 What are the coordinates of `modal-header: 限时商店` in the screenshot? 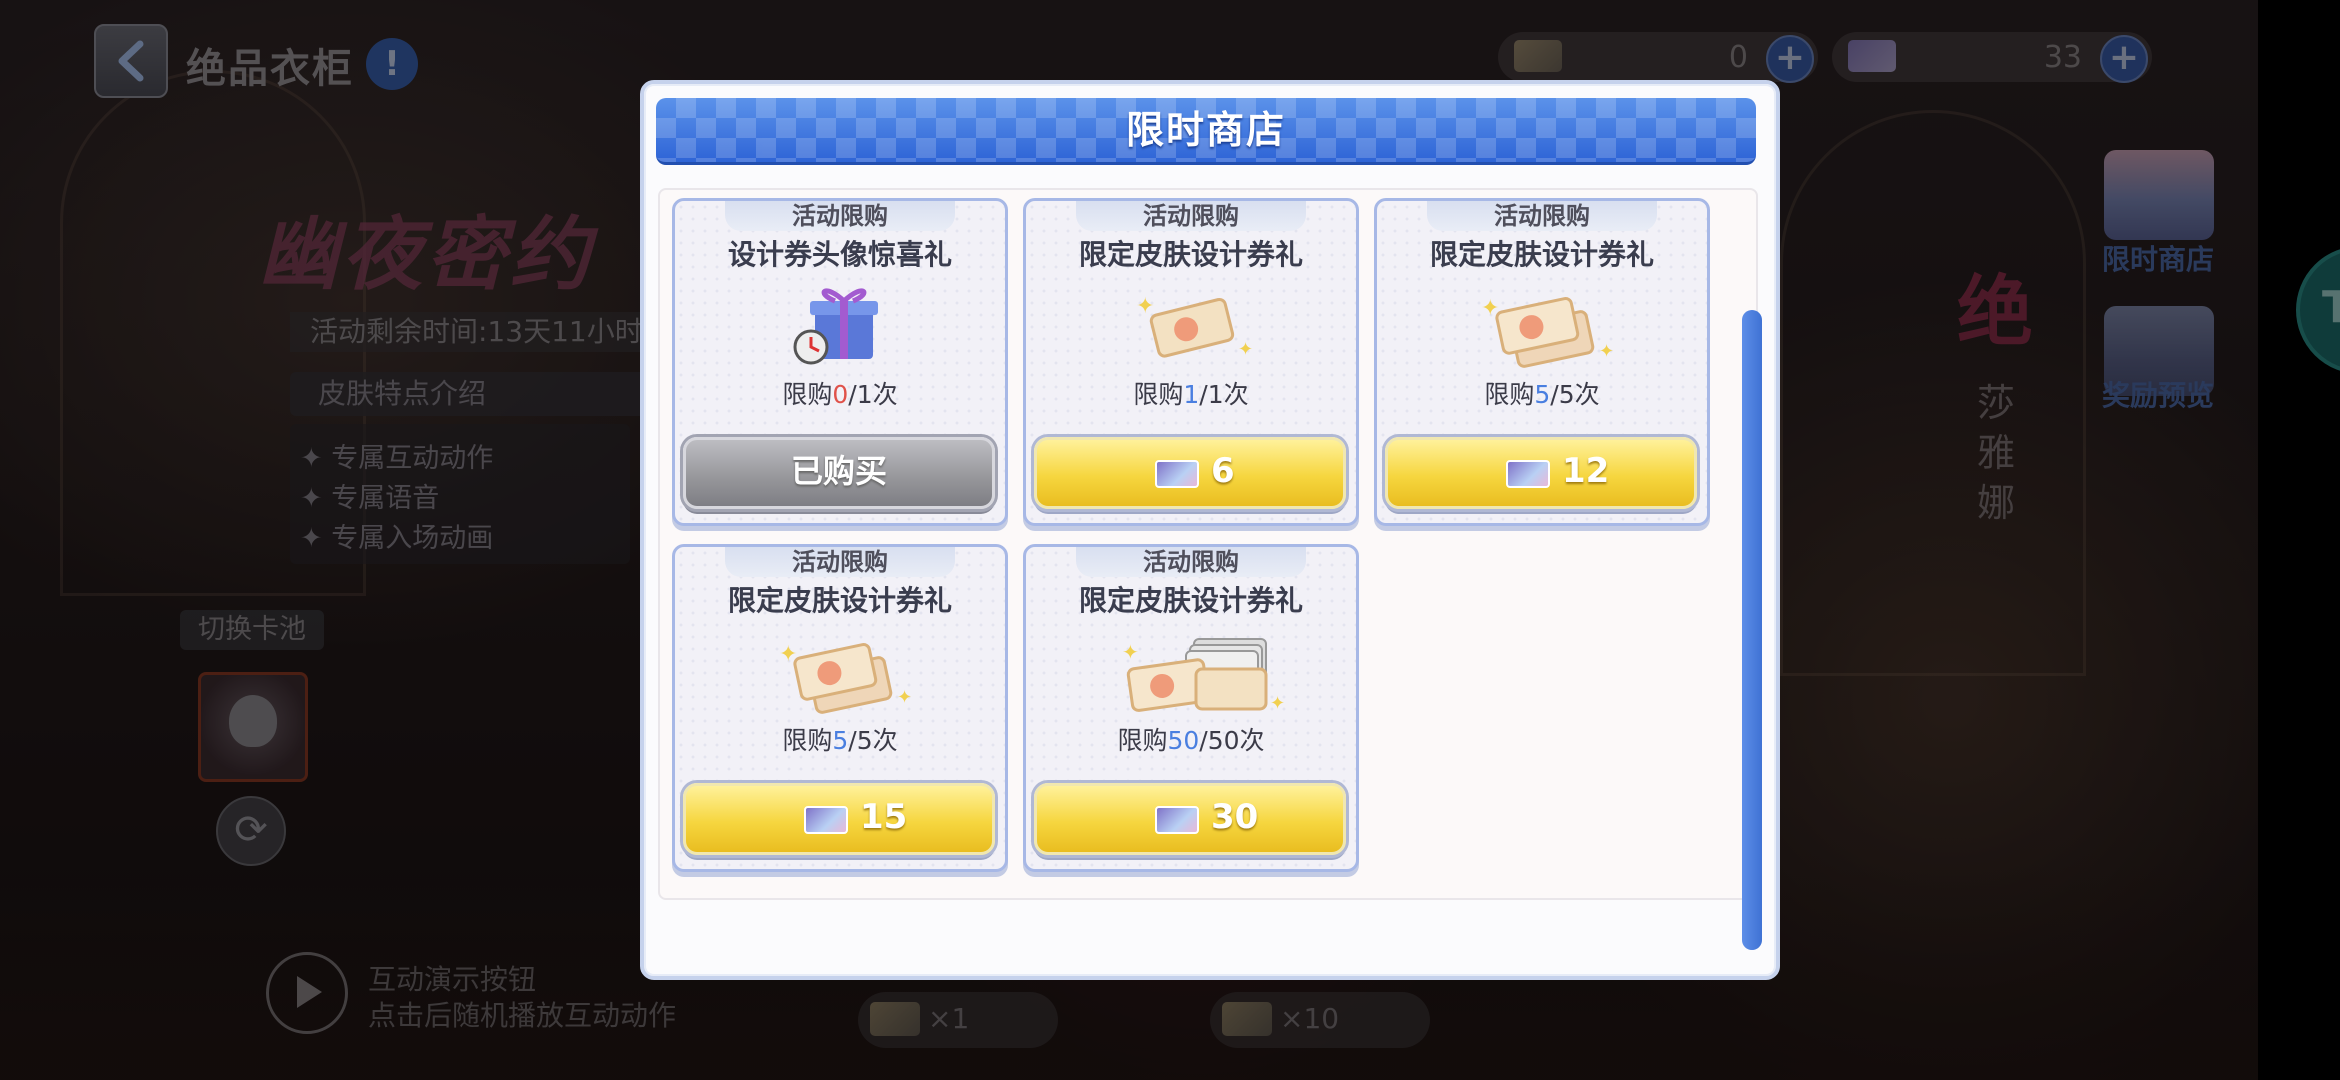 It's located at (1206, 131).